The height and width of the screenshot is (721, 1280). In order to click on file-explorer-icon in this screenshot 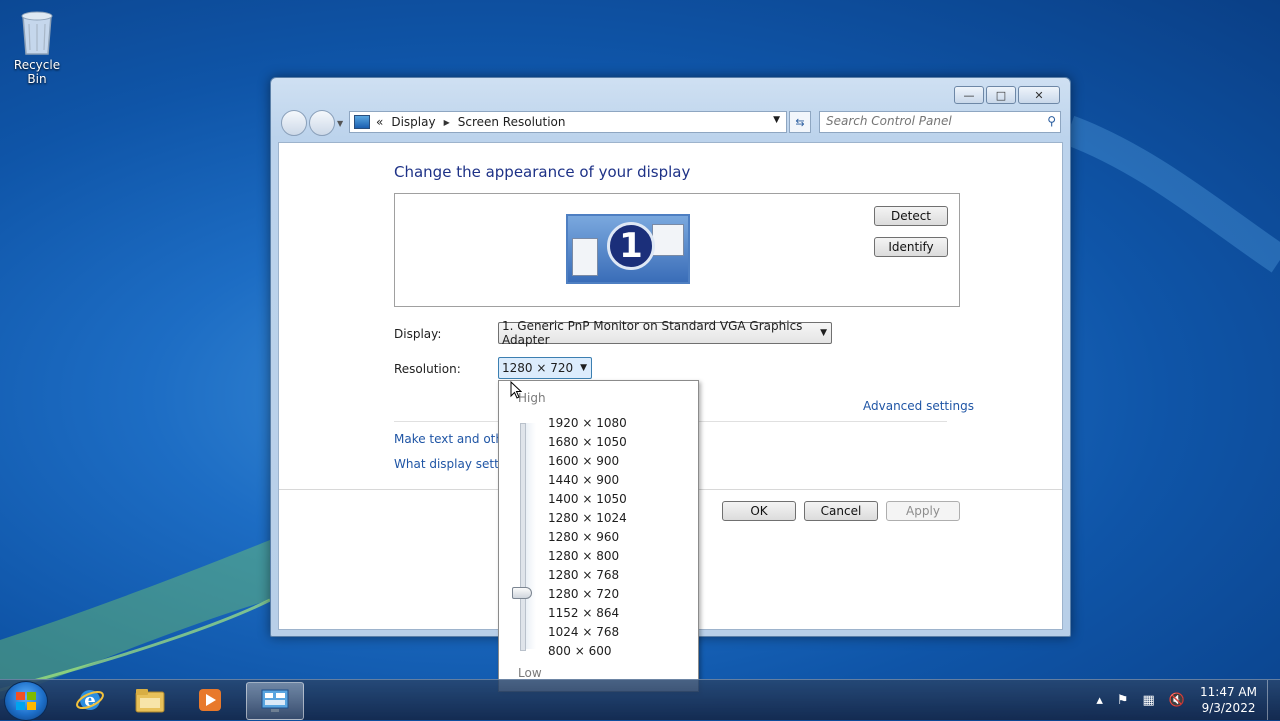, I will do `click(150, 701)`.